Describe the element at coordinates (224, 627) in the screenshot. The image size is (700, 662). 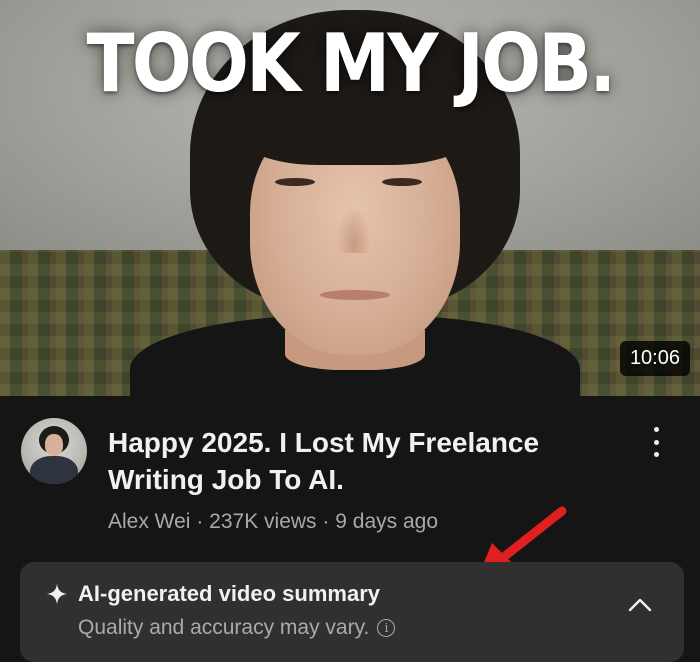
I see `ai-summary-disclaimer: Quality and accuracy may vary.` at that location.